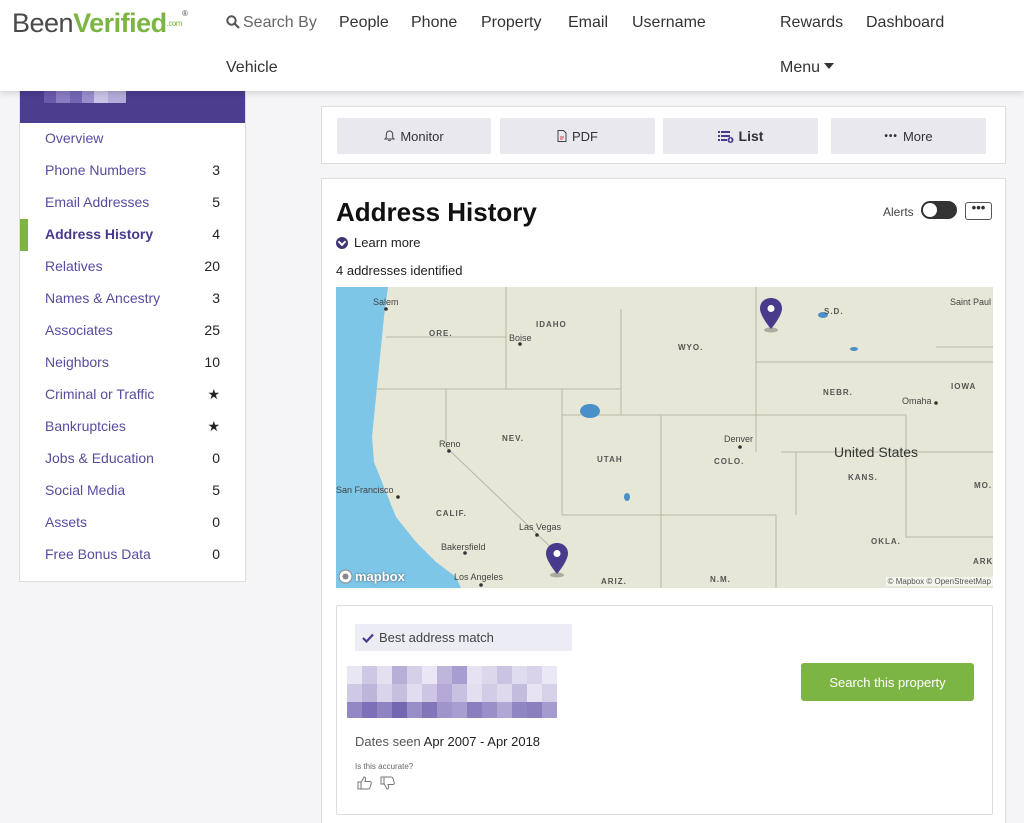 This screenshot has width=1024, height=823. I want to click on pdf-button: PDF, so click(577, 136).